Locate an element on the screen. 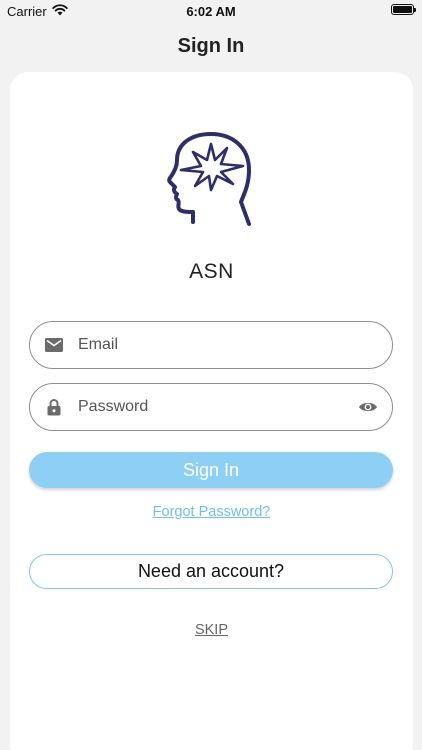 Image resolution: width=422 pixels, height=750 pixels. status-bar: Carrier 6:02 AM is located at coordinates (211, 11).